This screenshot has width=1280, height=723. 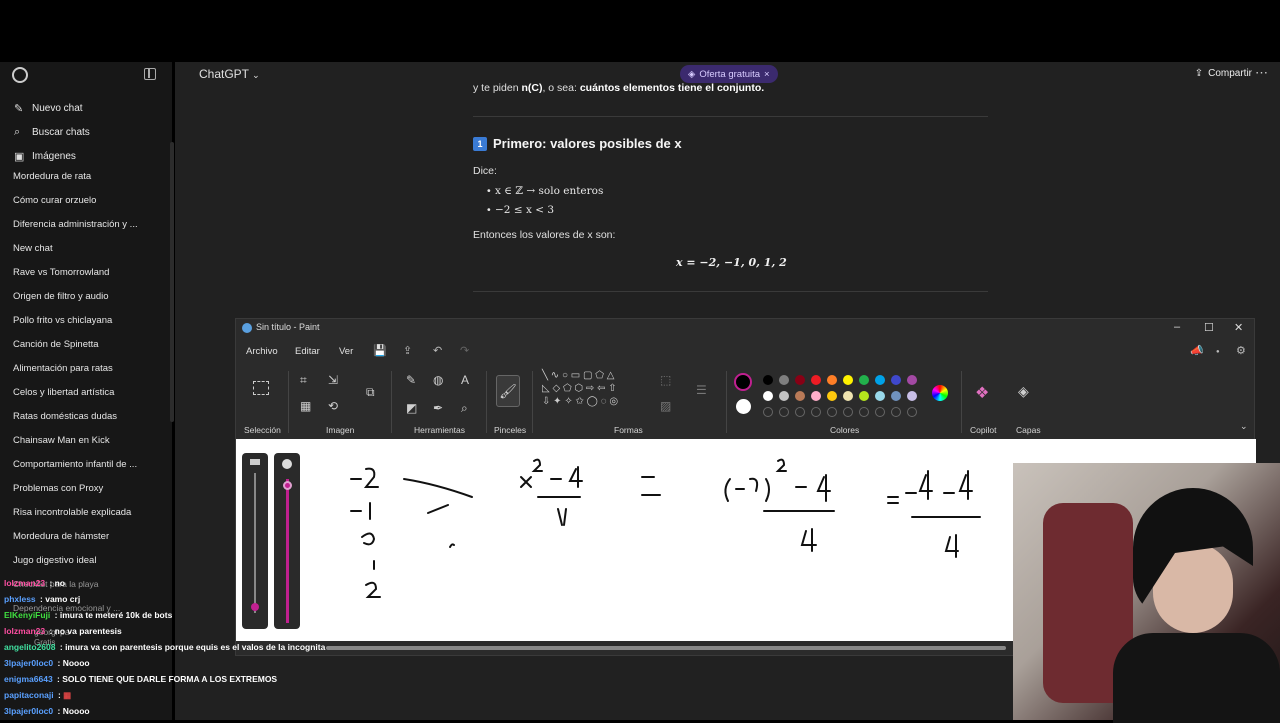 I want to click on undo-icon: ↶, so click(x=437, y=350).